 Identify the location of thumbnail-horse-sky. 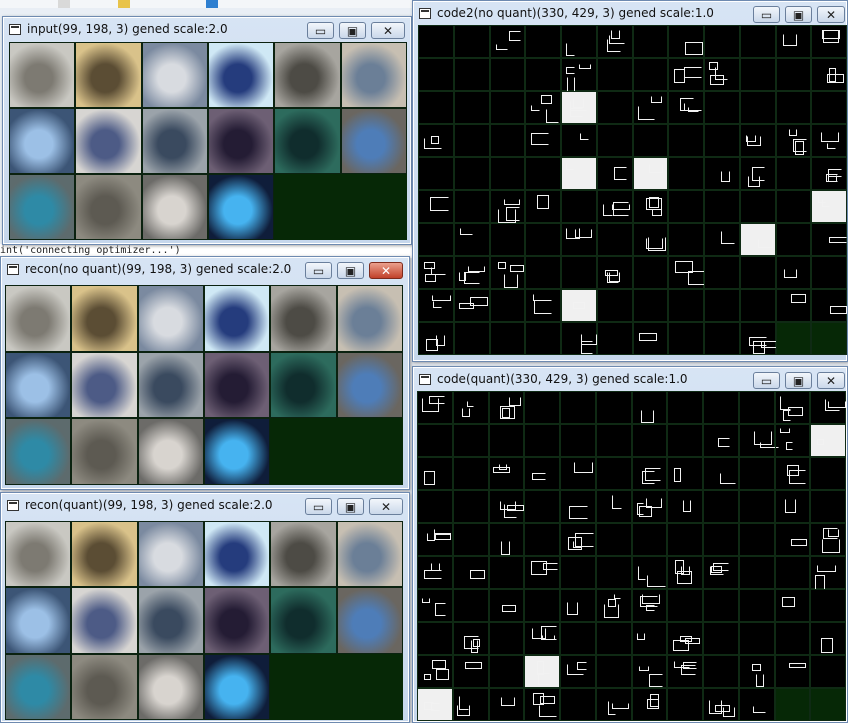
(237, 318).